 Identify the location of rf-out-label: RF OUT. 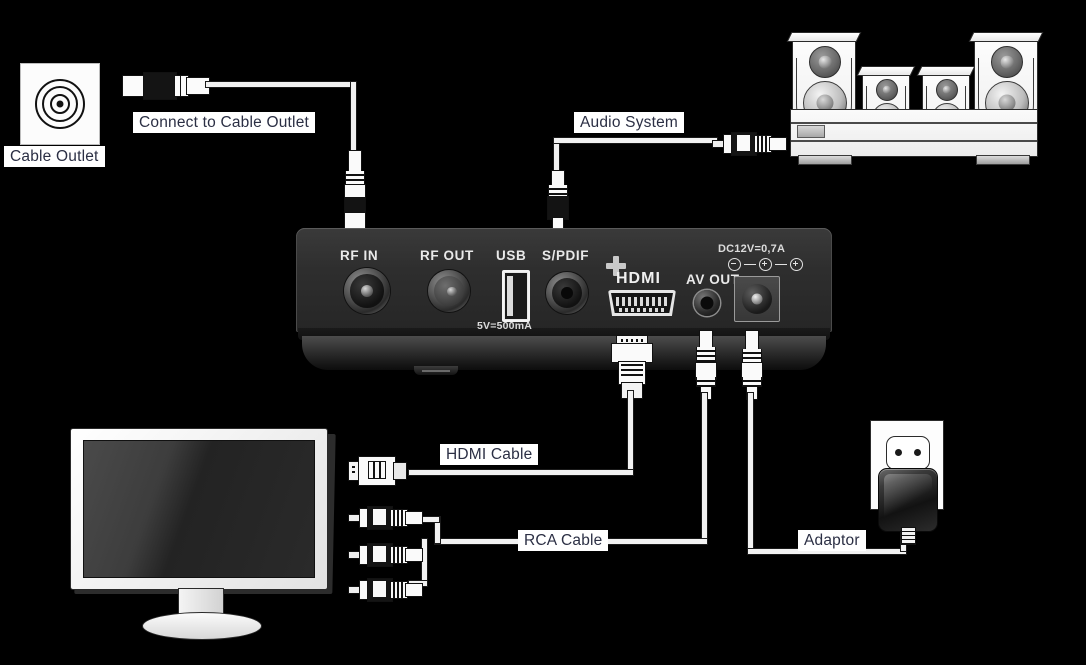
(447, 255).